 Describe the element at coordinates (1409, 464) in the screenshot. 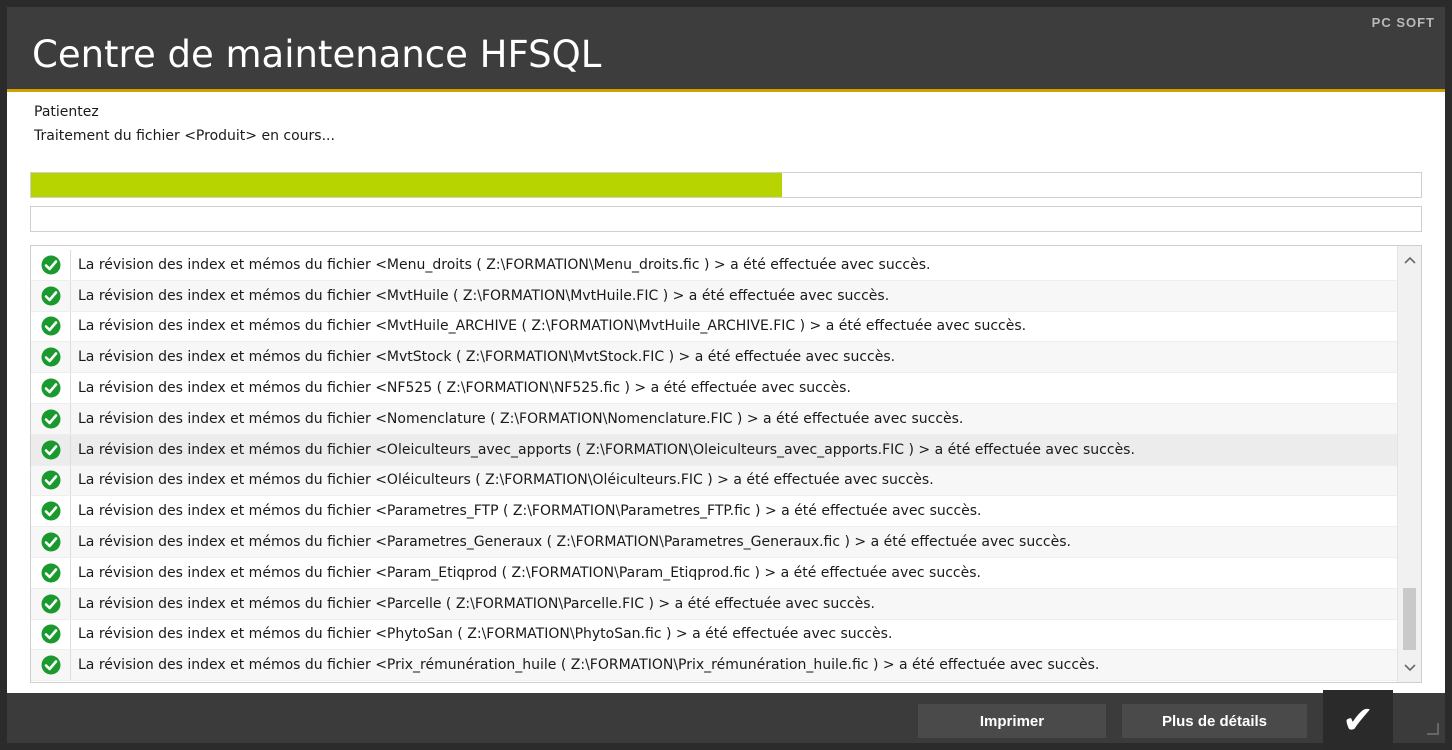

I see `log-scrollbar` at that location.